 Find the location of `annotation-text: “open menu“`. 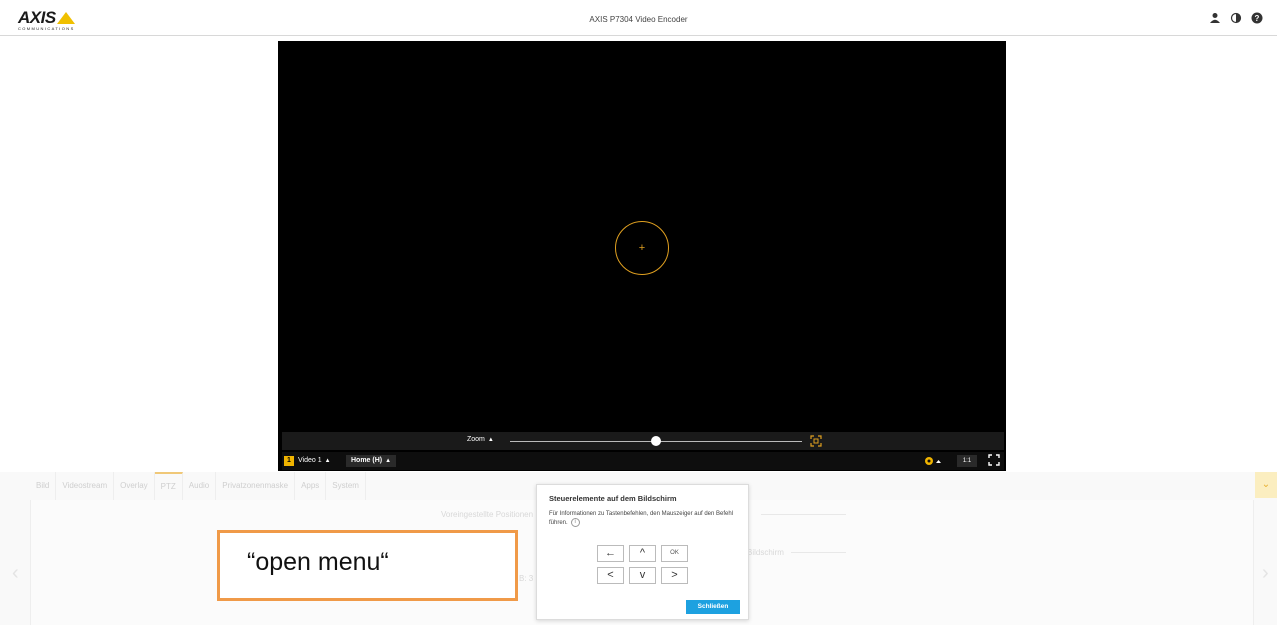

annotation-text: “open menu“ is located at coordinates (318, 562).